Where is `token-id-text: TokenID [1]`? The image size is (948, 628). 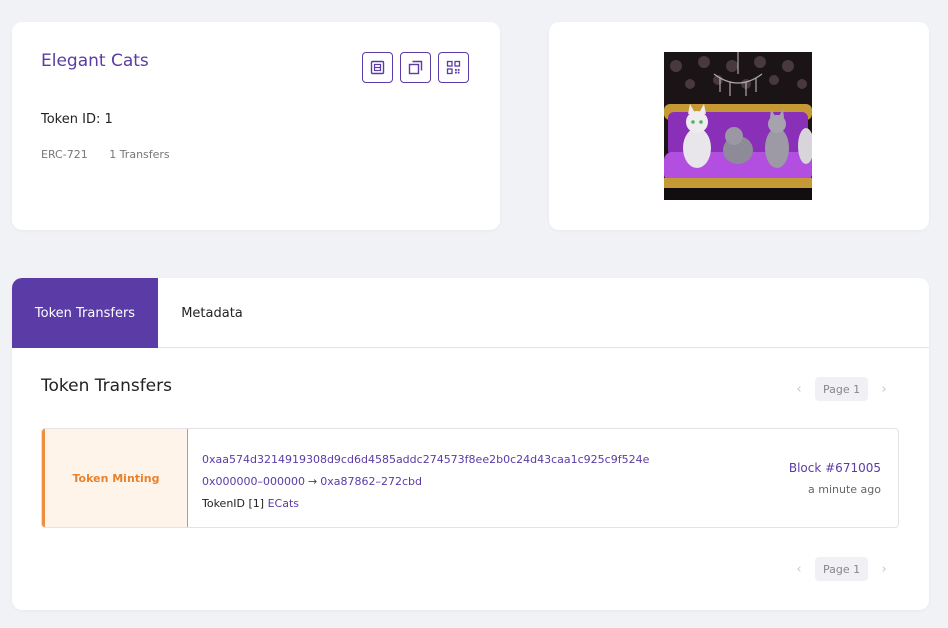 token-id-text: TokenID [1] is located at coordinates (233, 503).